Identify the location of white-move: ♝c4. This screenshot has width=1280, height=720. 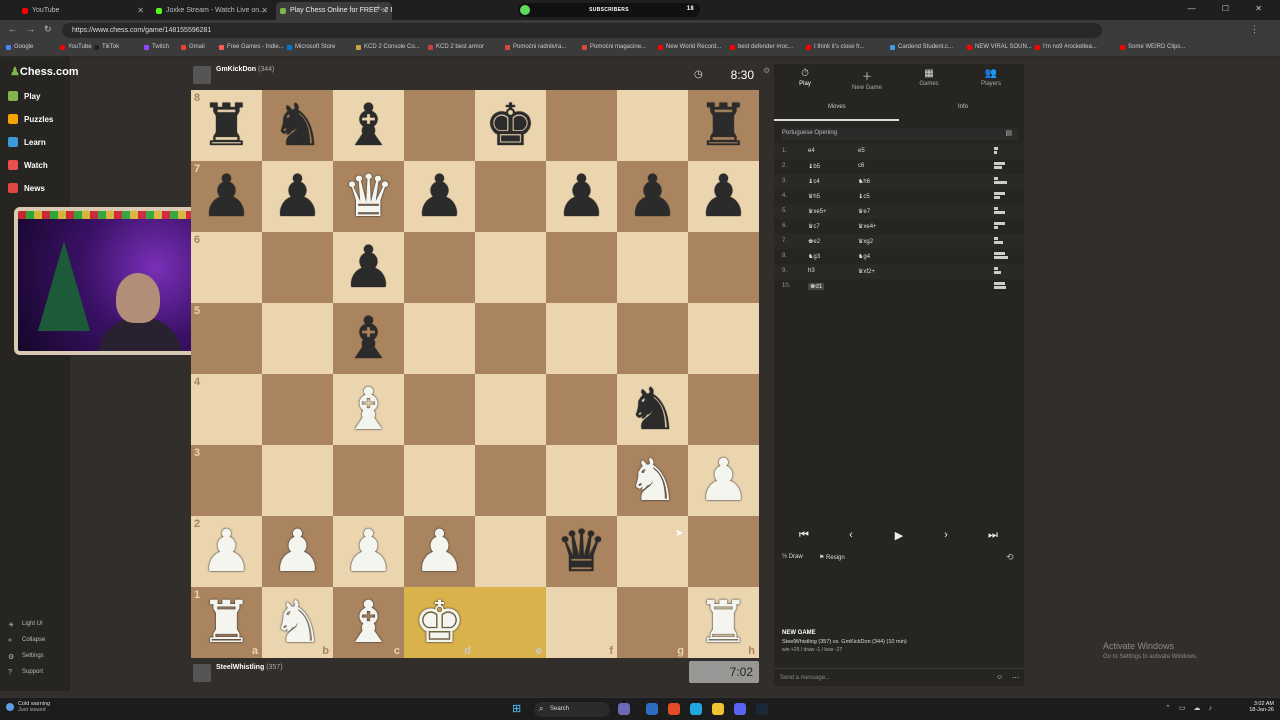
(814, 181).